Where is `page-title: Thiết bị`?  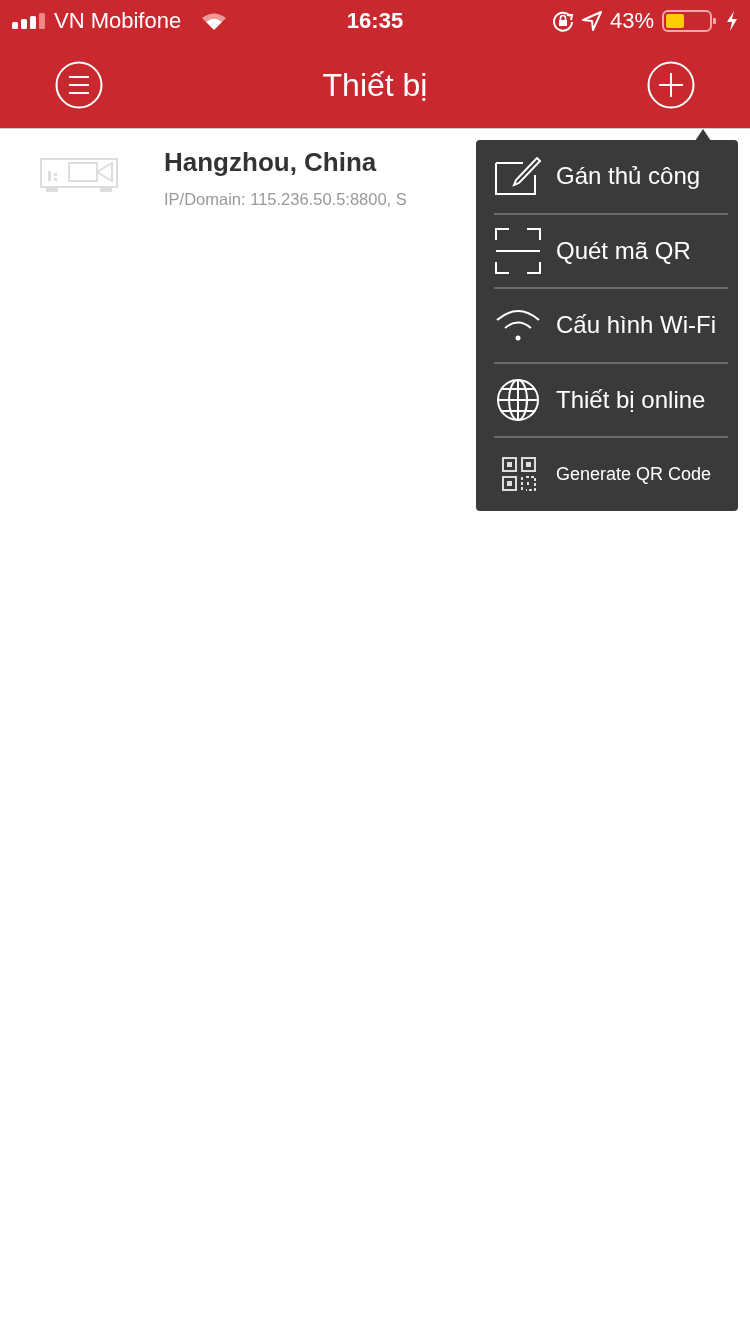 page-title: Thiết bị is located at coordinates (375, 85).